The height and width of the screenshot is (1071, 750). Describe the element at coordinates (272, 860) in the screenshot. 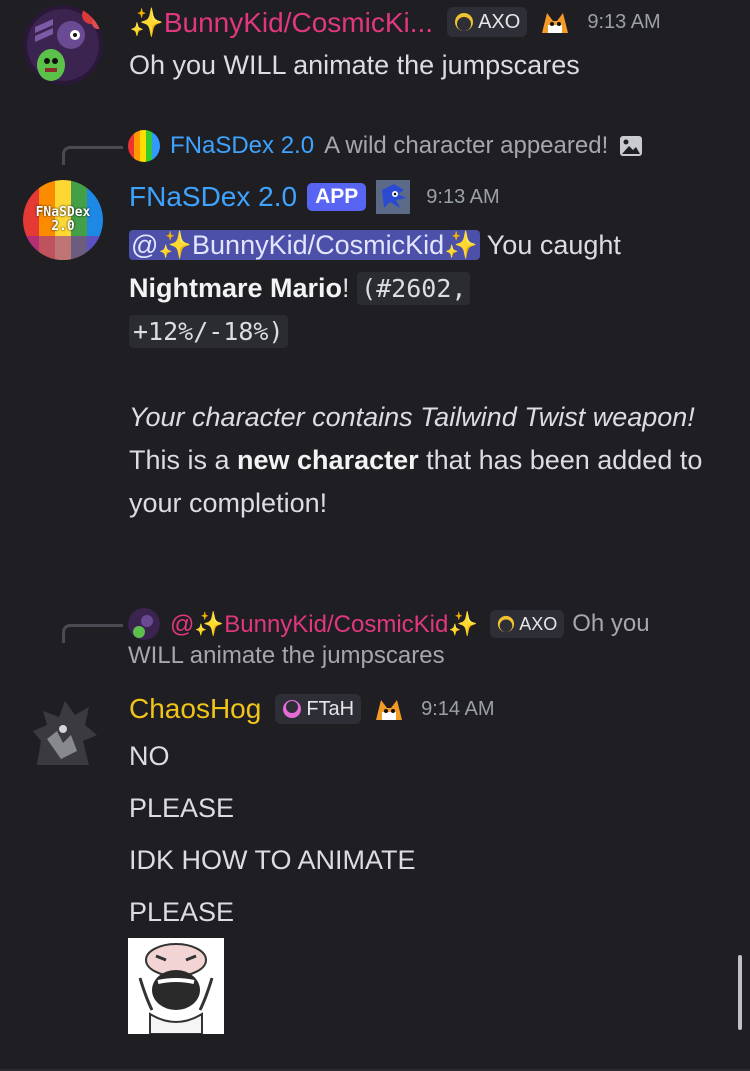

I see `message-line: IDK HOW TO ANIMATE` at that location.